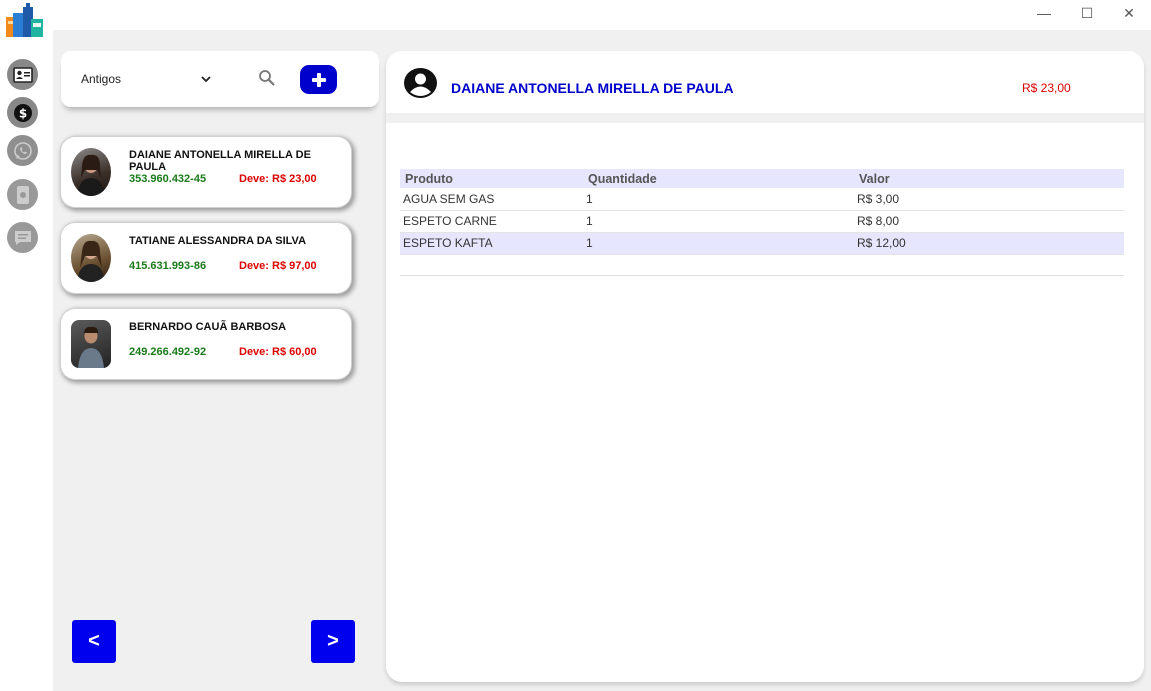  I want to click on sidebar-item-finance: $, so click(22, 112).